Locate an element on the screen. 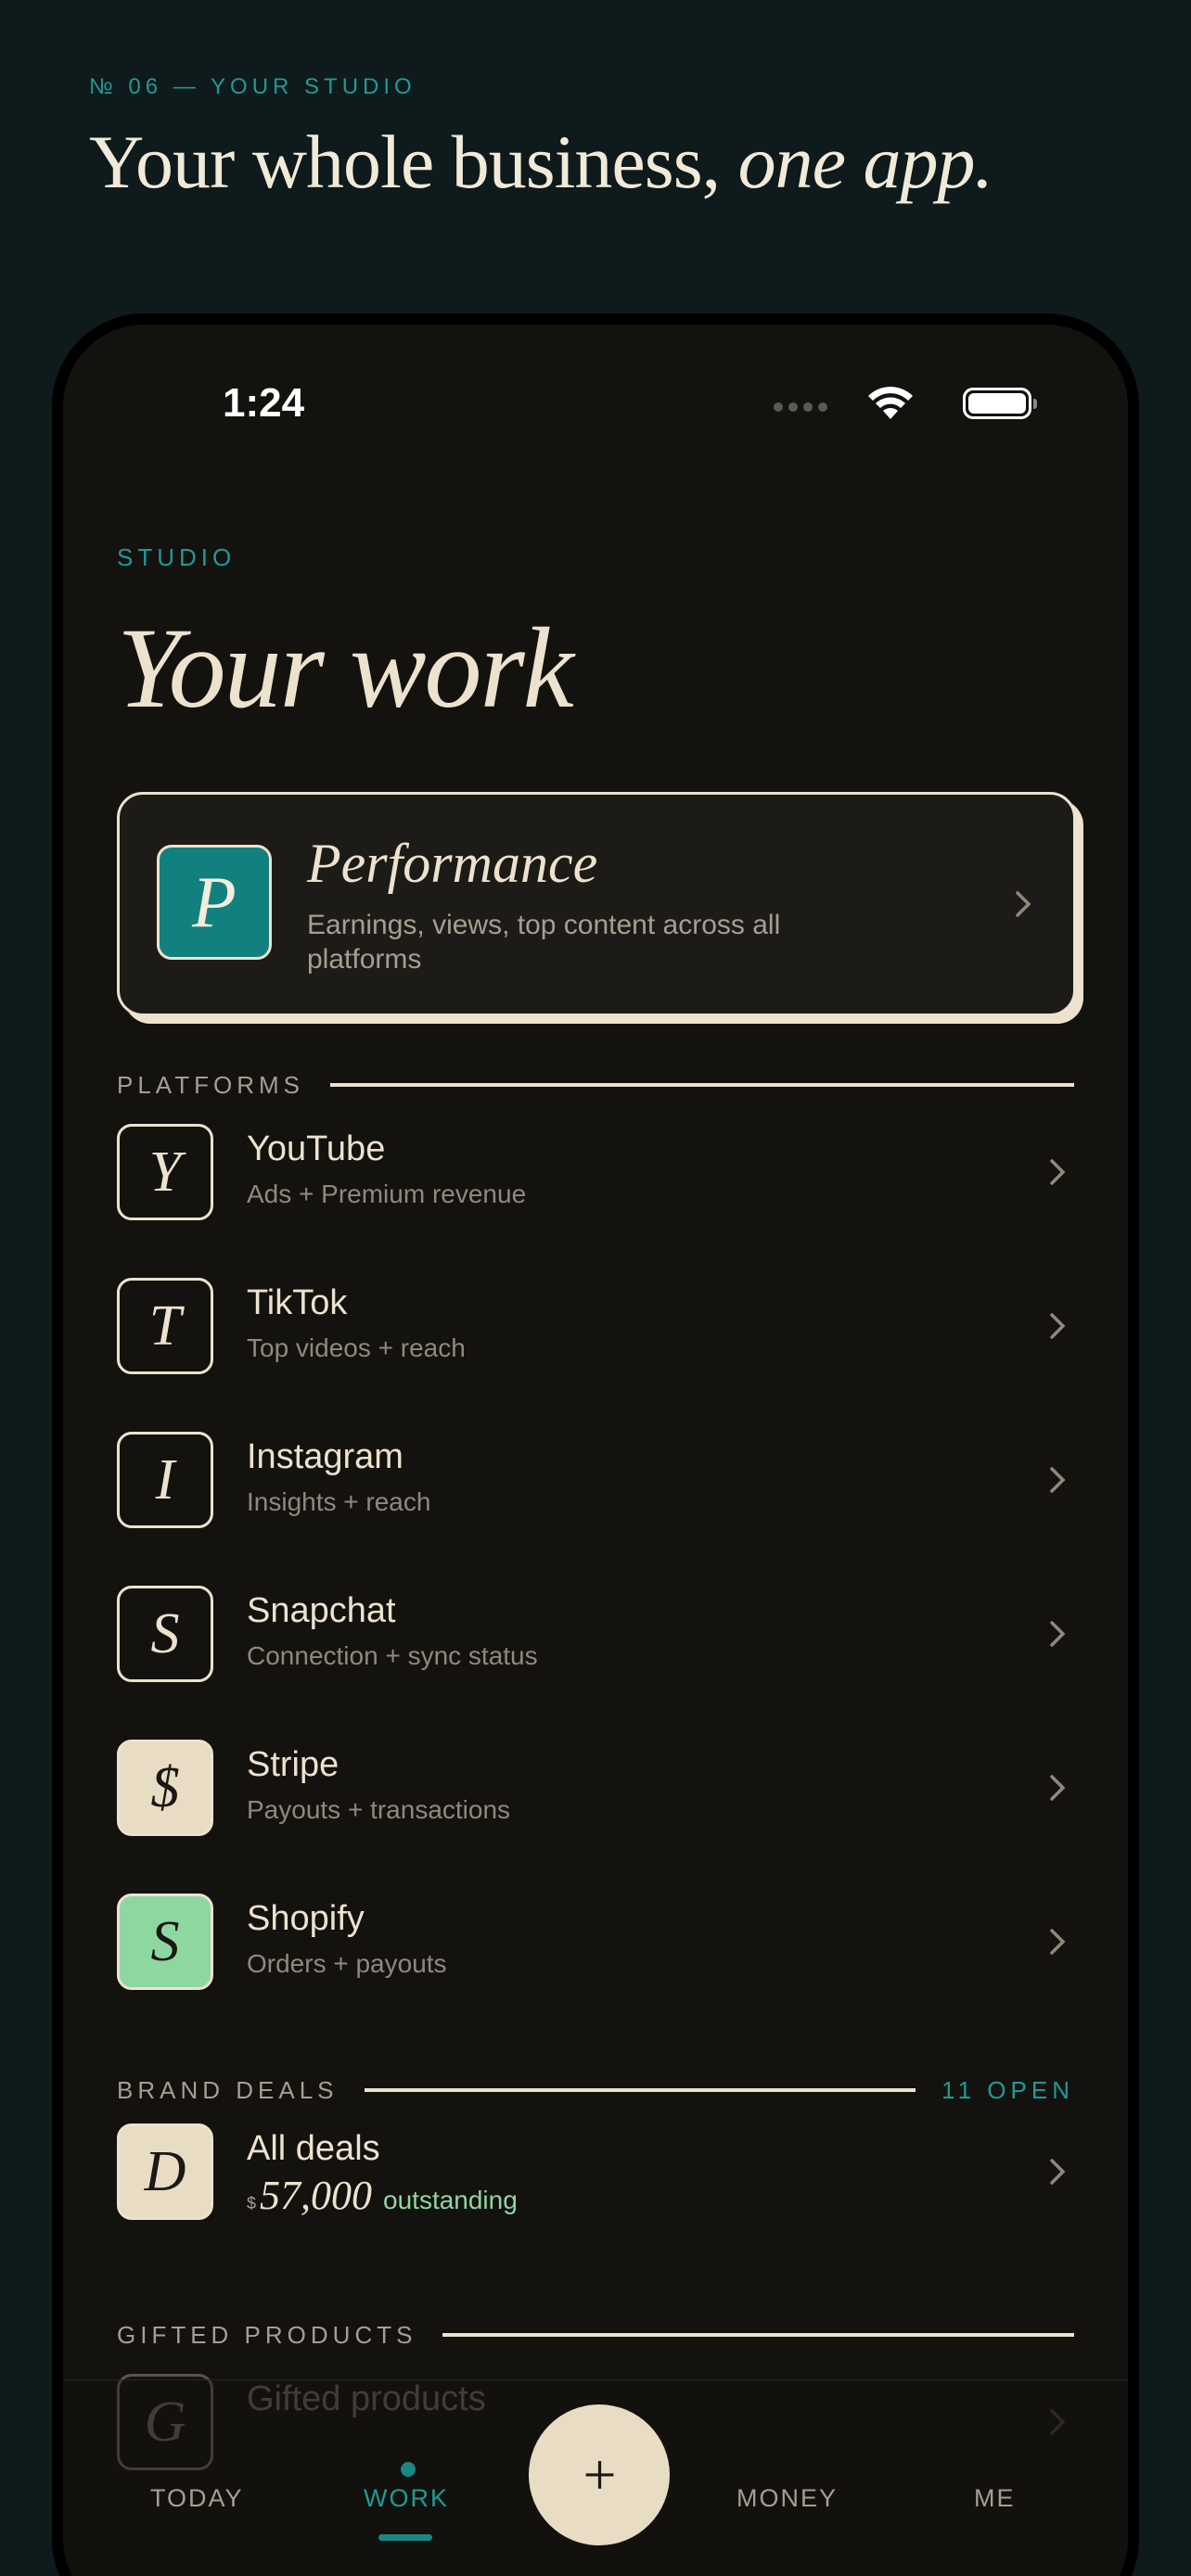  platform-row-snapchat: S Snapchat Connection + sync status is located at coordinates (597, 1637).